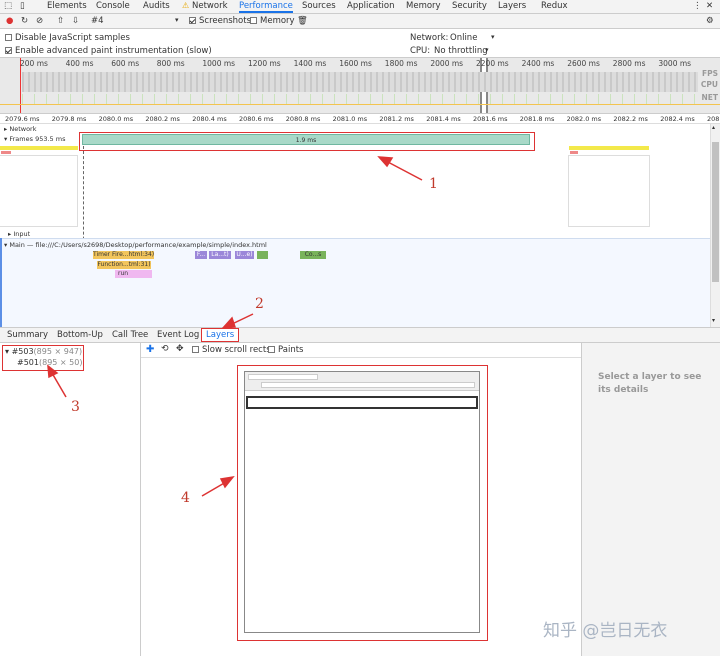 The width and height of the screenshot is (720, 656). I want to click on annotation-number-3: 3, so click(75, 407).